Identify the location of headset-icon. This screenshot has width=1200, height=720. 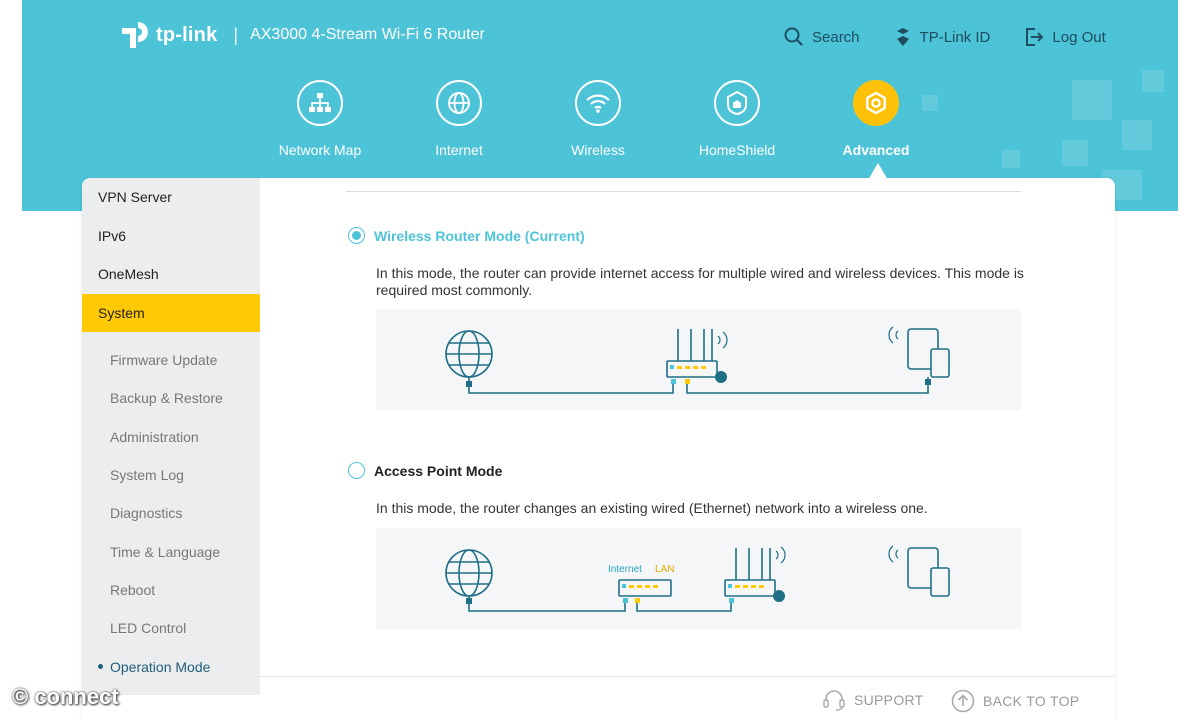
(834, 700).